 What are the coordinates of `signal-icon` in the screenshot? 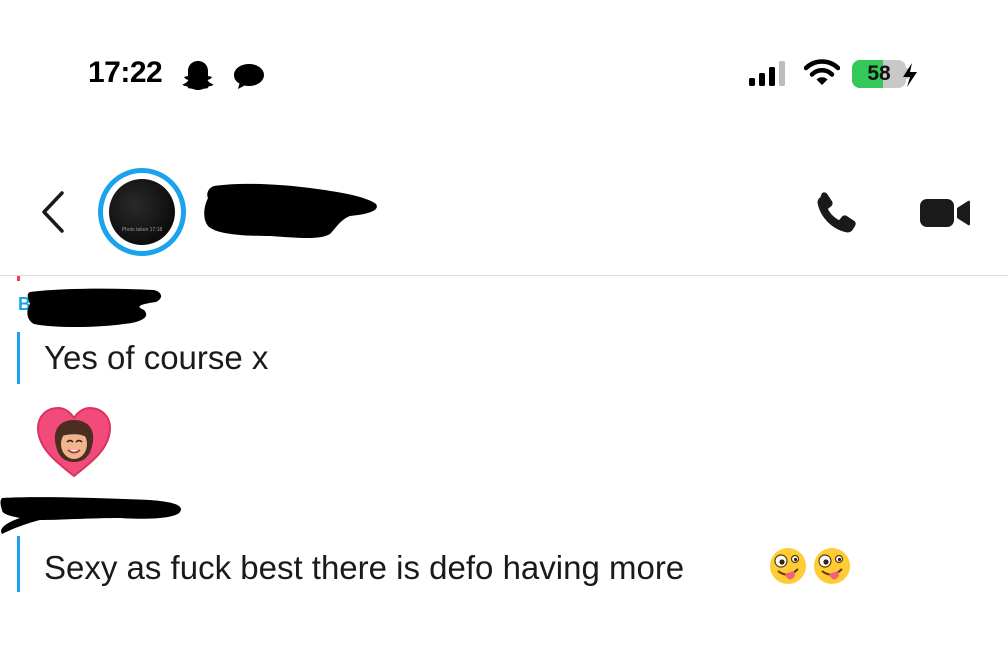 It's located at (767, 73).